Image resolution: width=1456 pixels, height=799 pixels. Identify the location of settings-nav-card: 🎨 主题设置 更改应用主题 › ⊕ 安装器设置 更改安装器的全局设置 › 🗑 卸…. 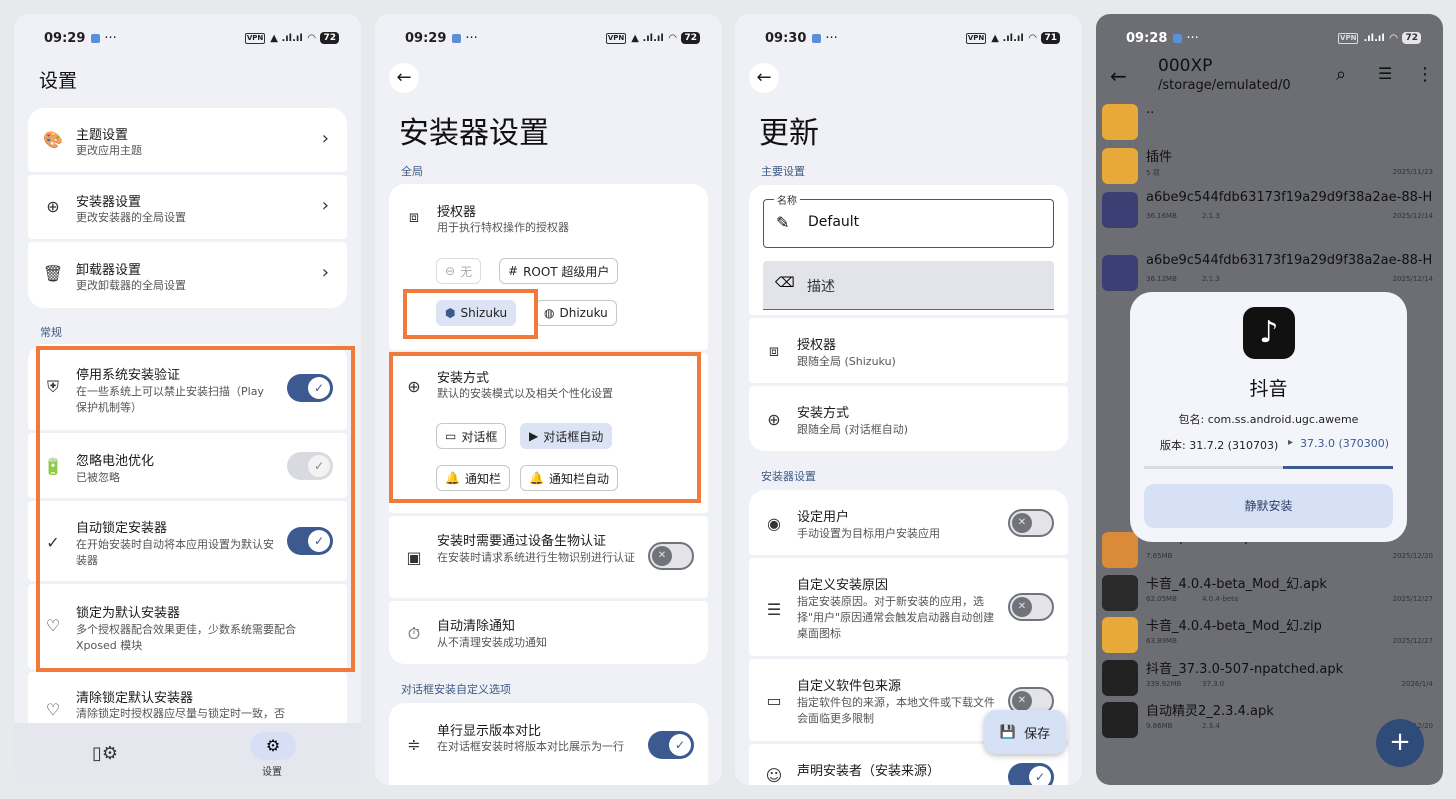
(187, 208).